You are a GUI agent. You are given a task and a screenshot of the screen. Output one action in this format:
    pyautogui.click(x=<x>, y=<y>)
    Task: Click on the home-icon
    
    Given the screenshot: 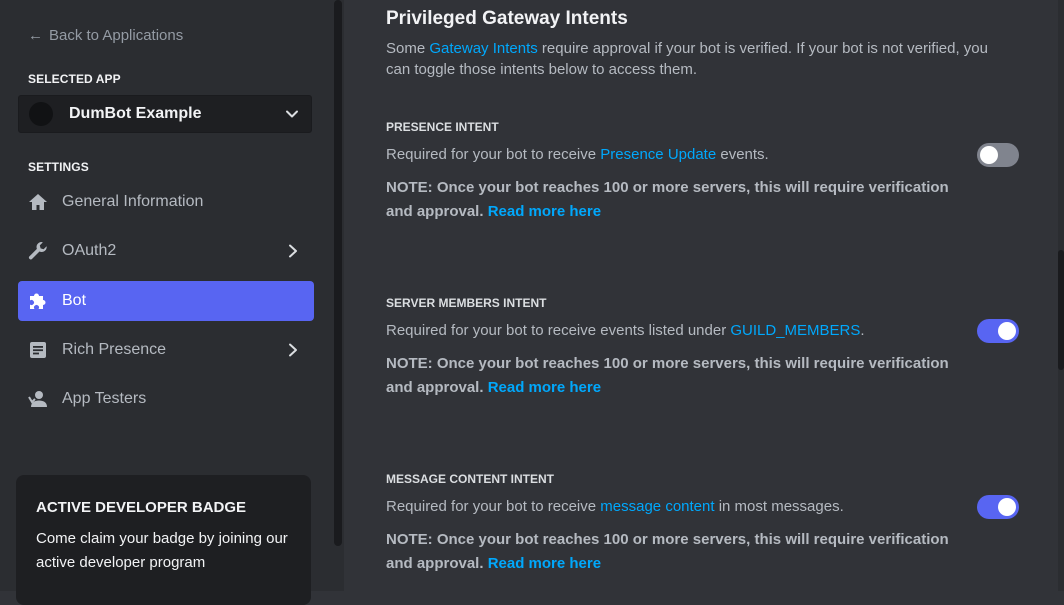 What is the action you would take?
    pyautogui.click(x=38, y=202)
    